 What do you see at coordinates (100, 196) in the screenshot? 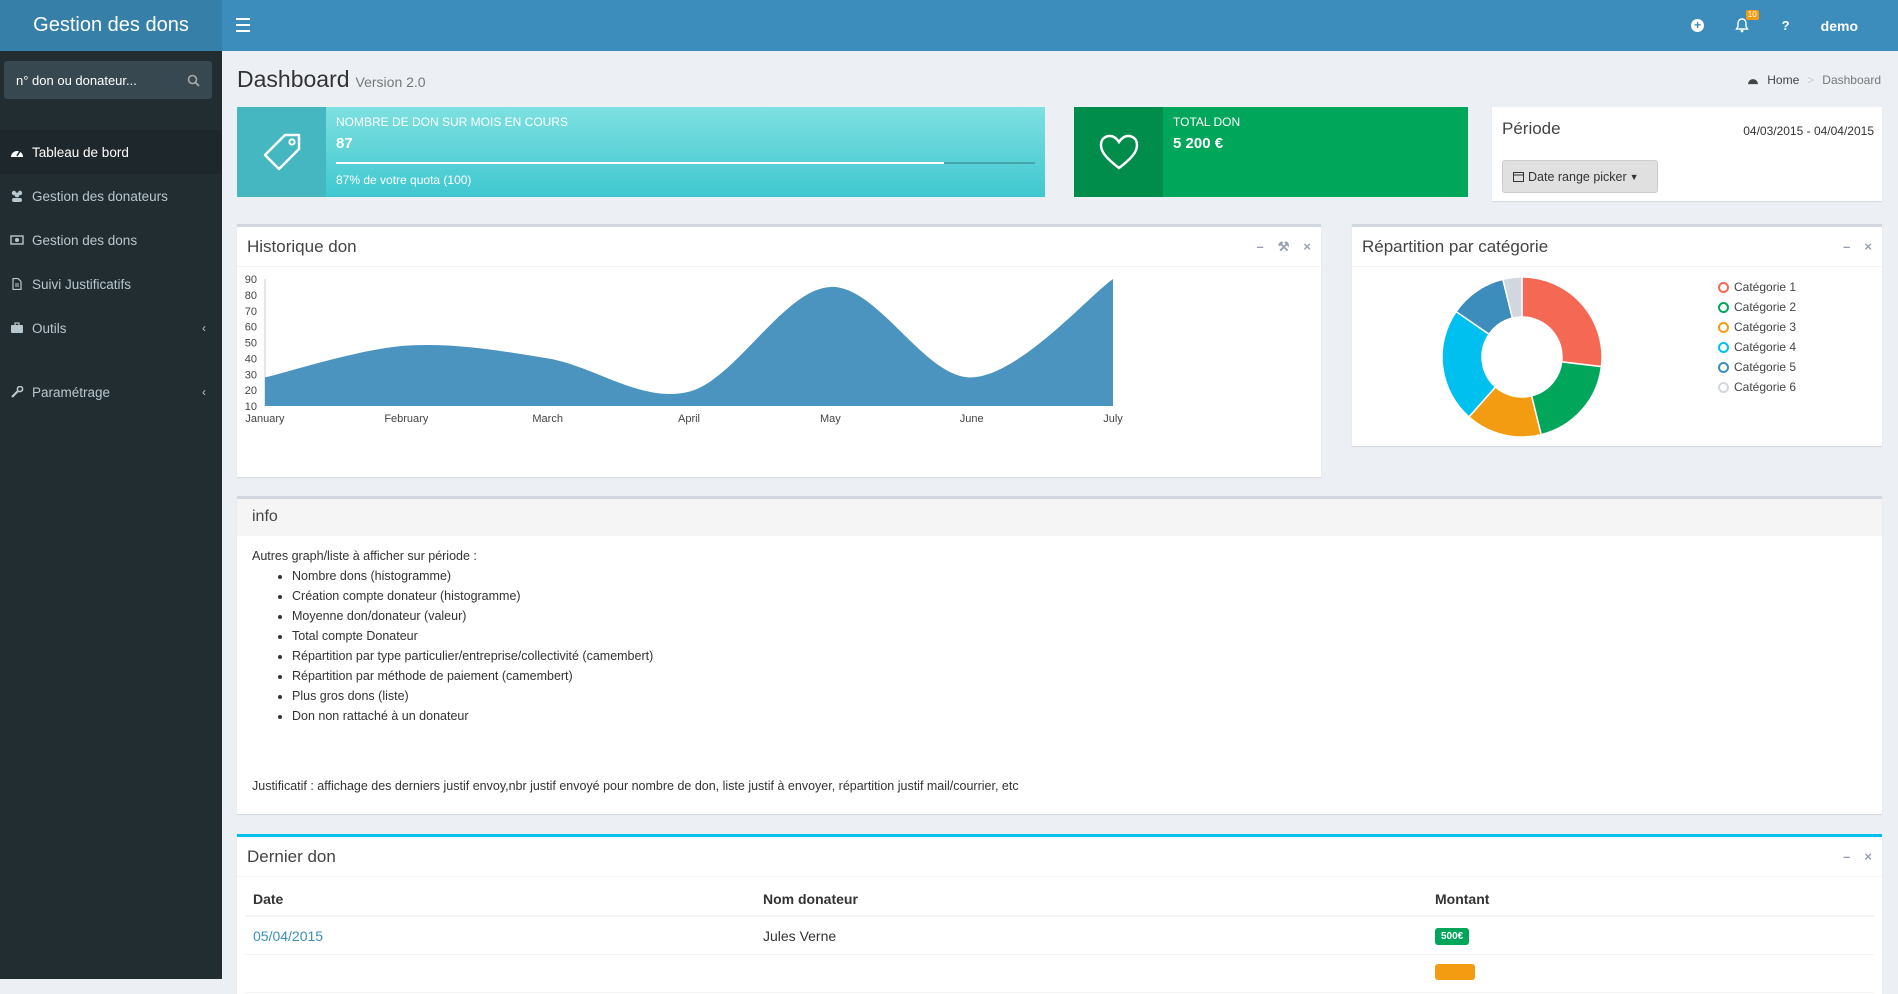
I see `sidebar-item-label: Gestion des donateurs` at bounding box center [100, 196].